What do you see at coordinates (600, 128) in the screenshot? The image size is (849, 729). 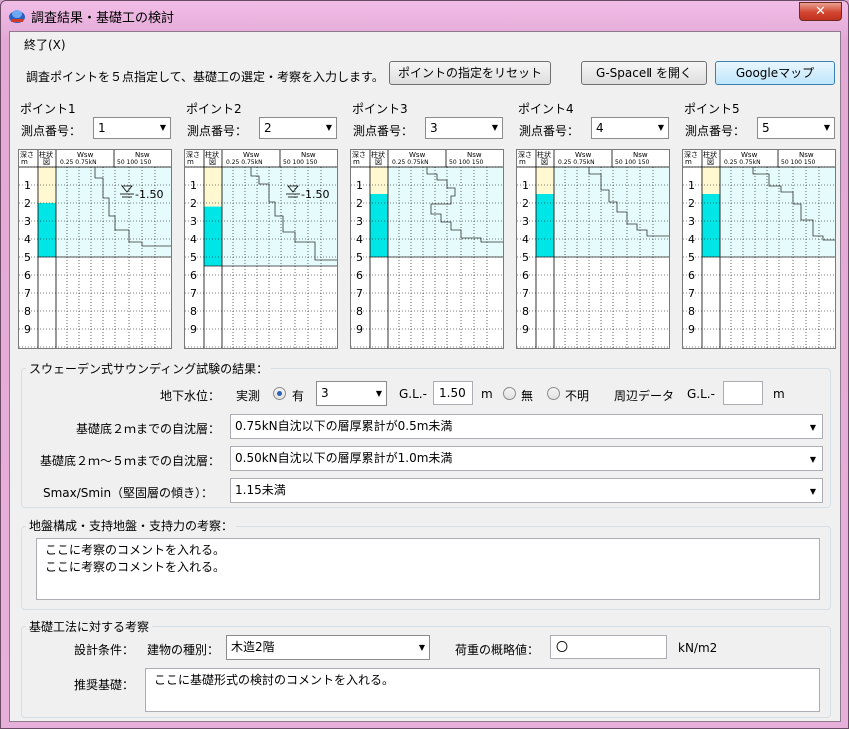 I see `point-4-station-value: 4` at bounding box center [600, 128].